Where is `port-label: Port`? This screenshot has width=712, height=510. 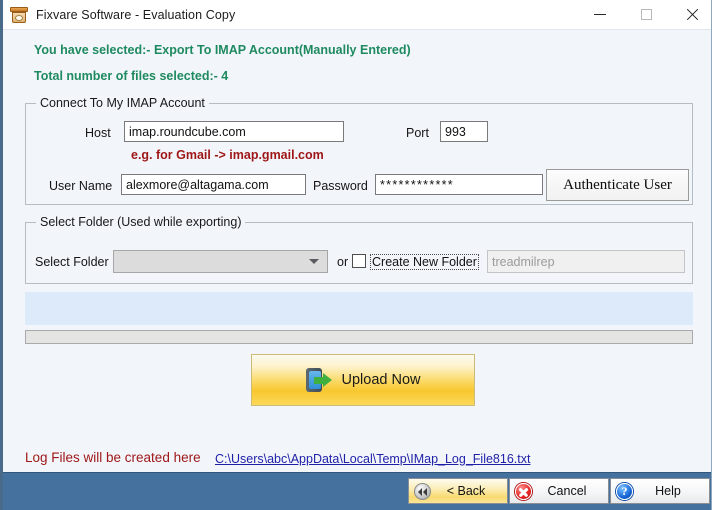
port-label: Port is located at coordinates (417, 133).